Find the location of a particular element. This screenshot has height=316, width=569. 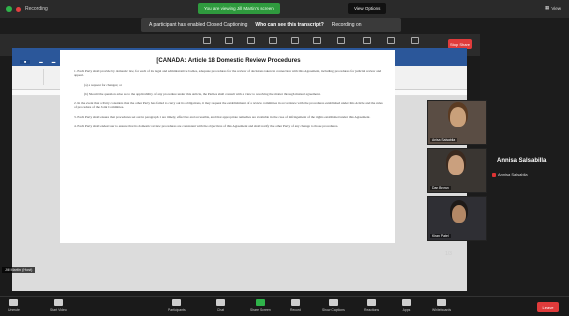

chat-label: Chat is located at coordinates (220, 310).